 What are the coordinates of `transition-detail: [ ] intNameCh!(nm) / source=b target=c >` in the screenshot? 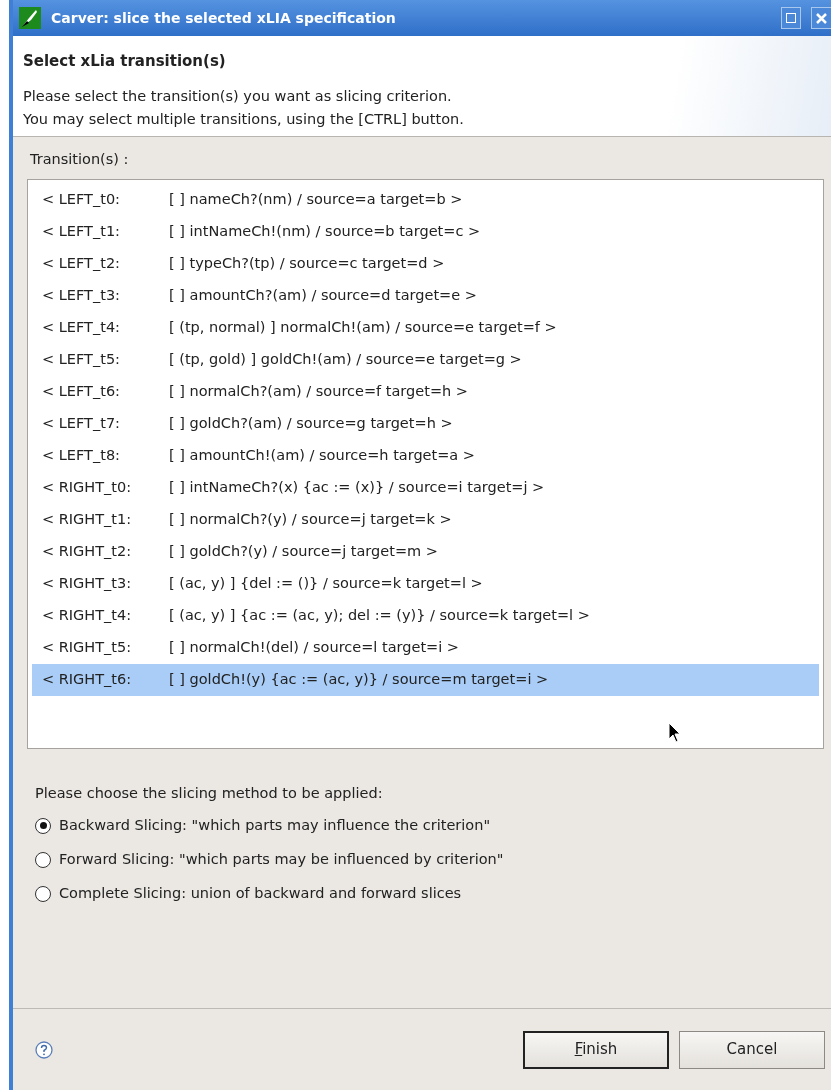 It's located at (325, 232).